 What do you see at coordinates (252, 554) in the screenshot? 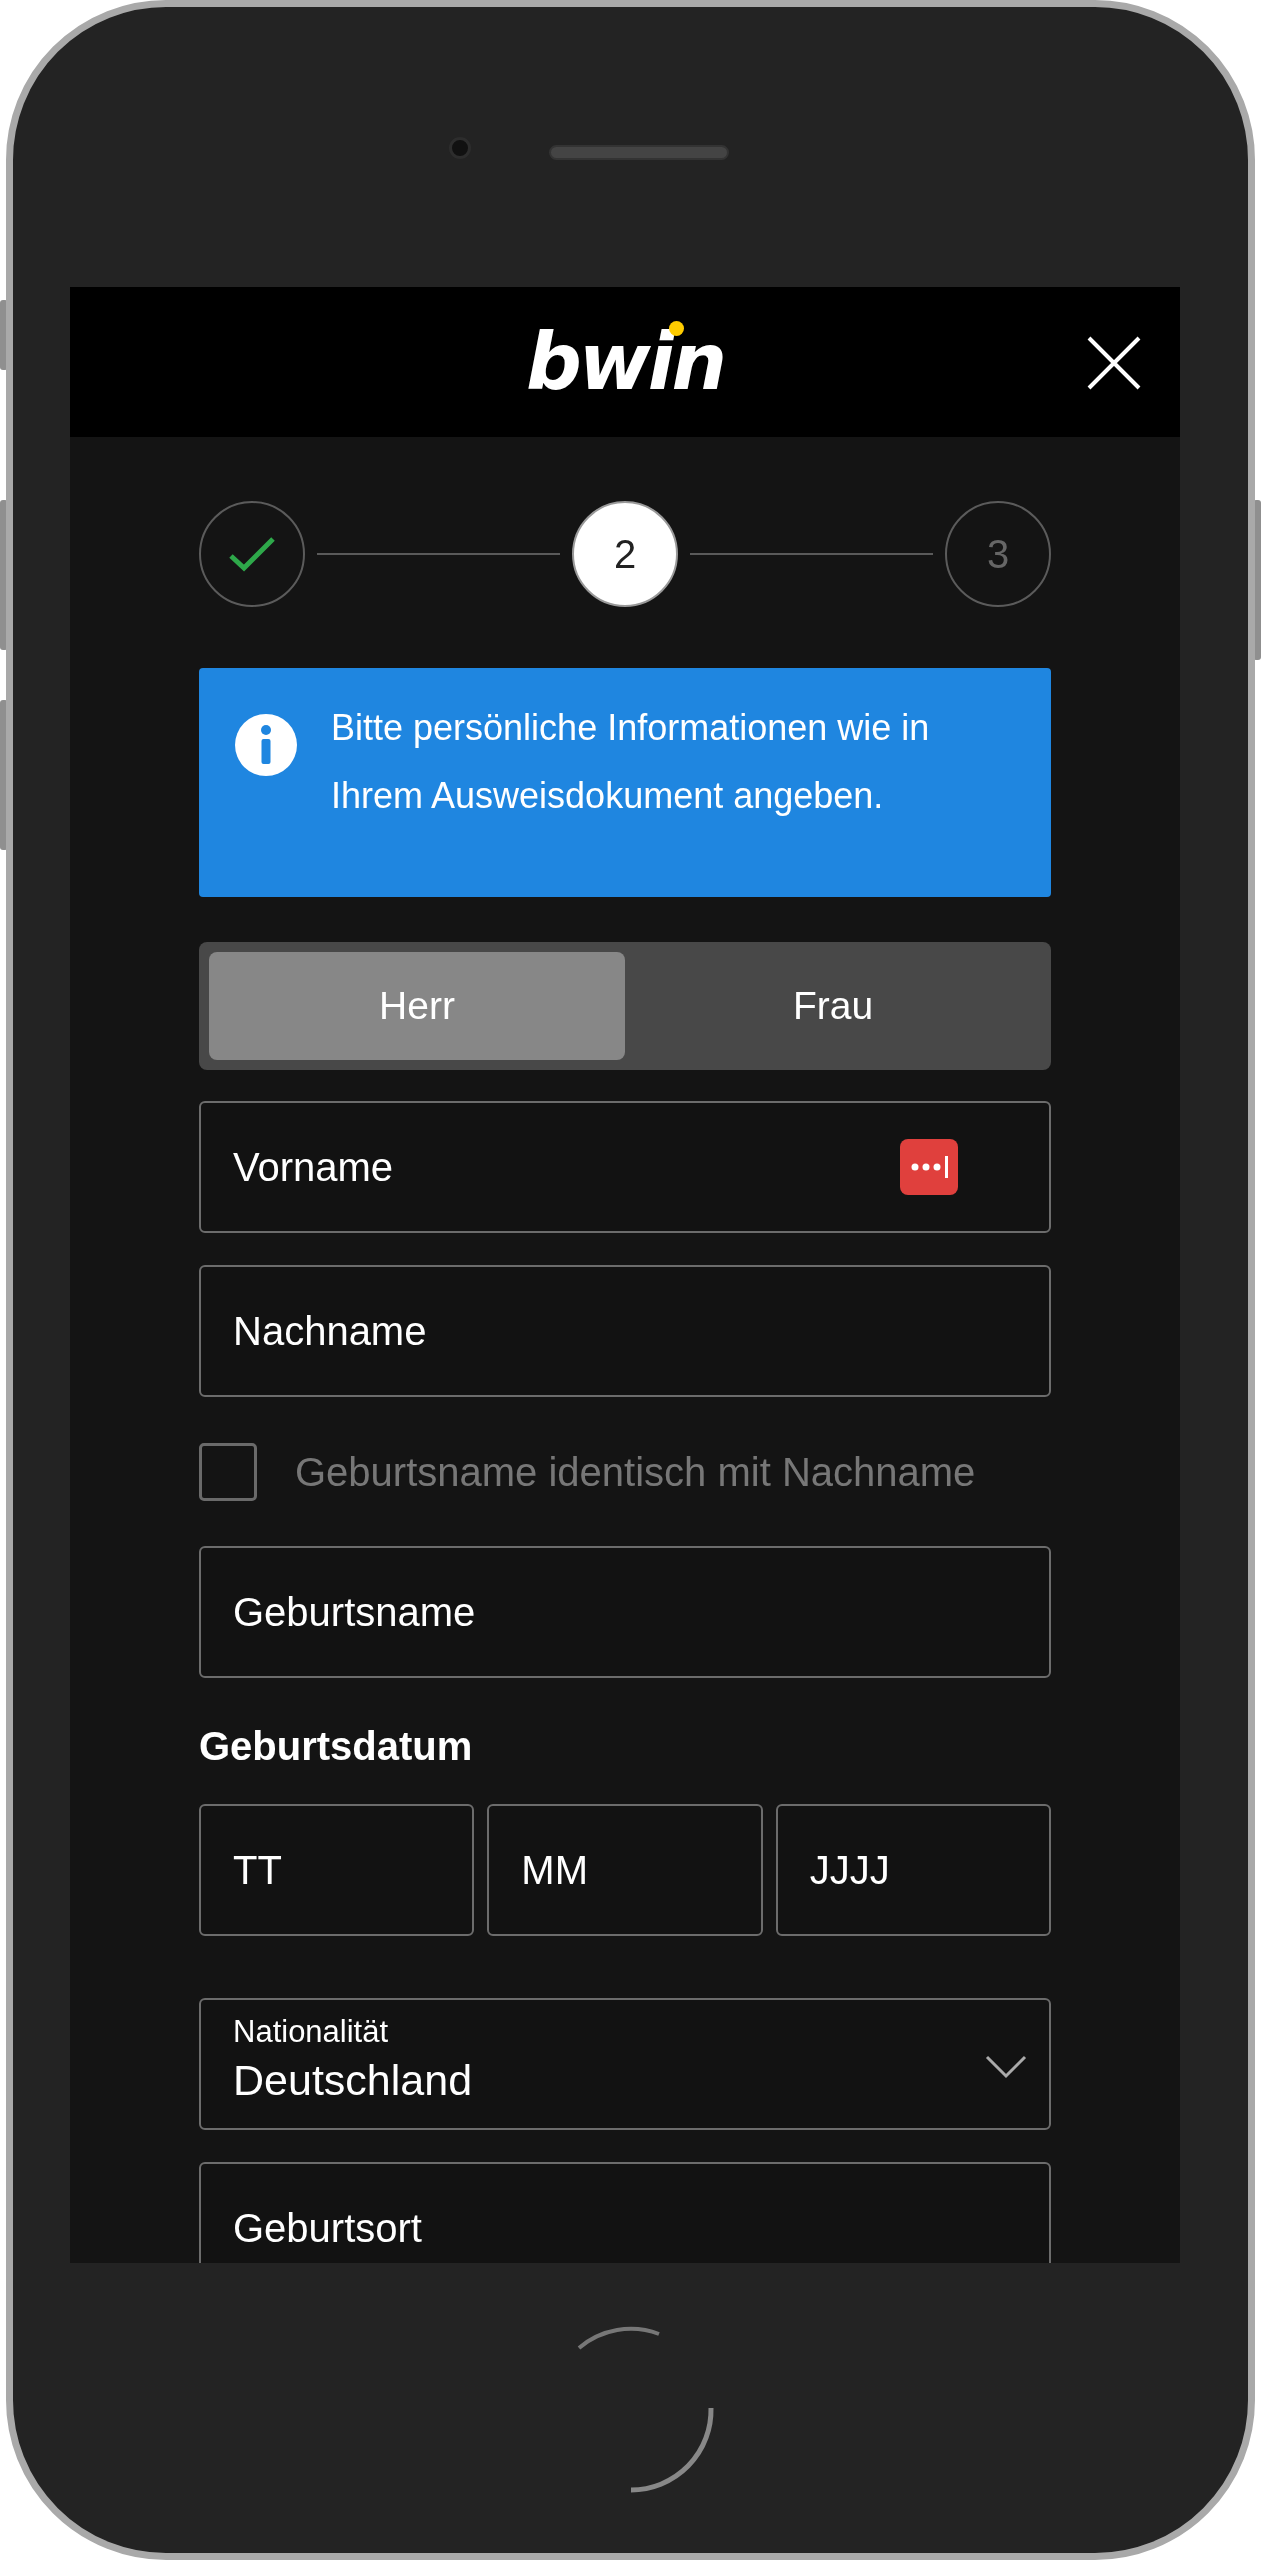
I see `check-icon` at bounding box center [252, 554].